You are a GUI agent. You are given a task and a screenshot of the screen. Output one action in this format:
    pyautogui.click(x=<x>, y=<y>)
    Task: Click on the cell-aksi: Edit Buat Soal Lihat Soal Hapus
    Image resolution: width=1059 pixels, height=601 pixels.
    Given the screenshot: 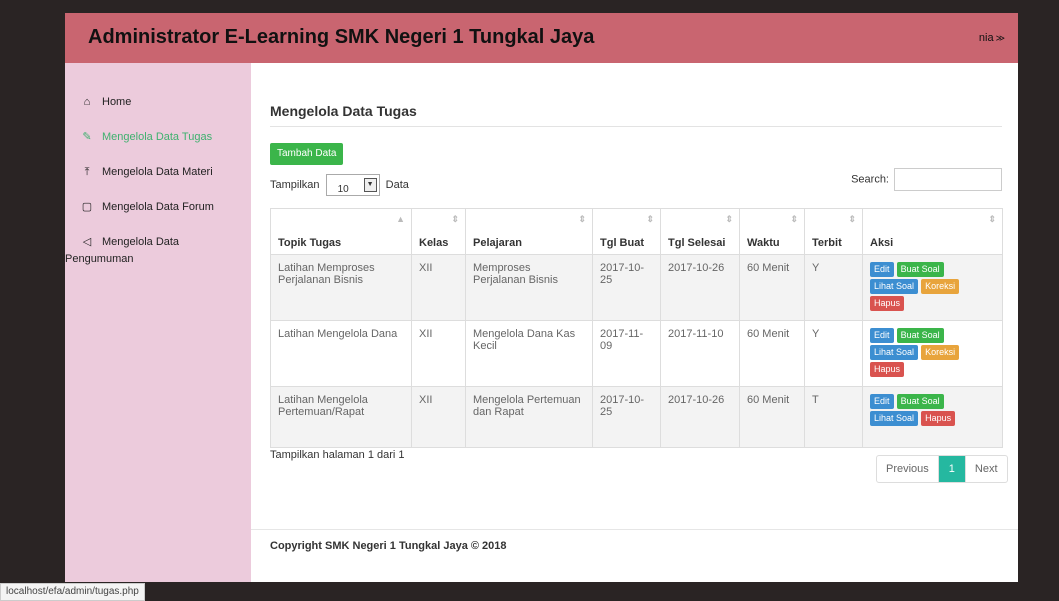 What is the action you would take?
    pyautogui.click(x=932, y=417)
    